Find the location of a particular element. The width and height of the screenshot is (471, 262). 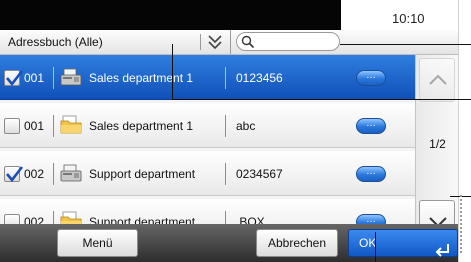

addressbook-selector: Adressbuch (Alle) is located at coordinates (115, 42).